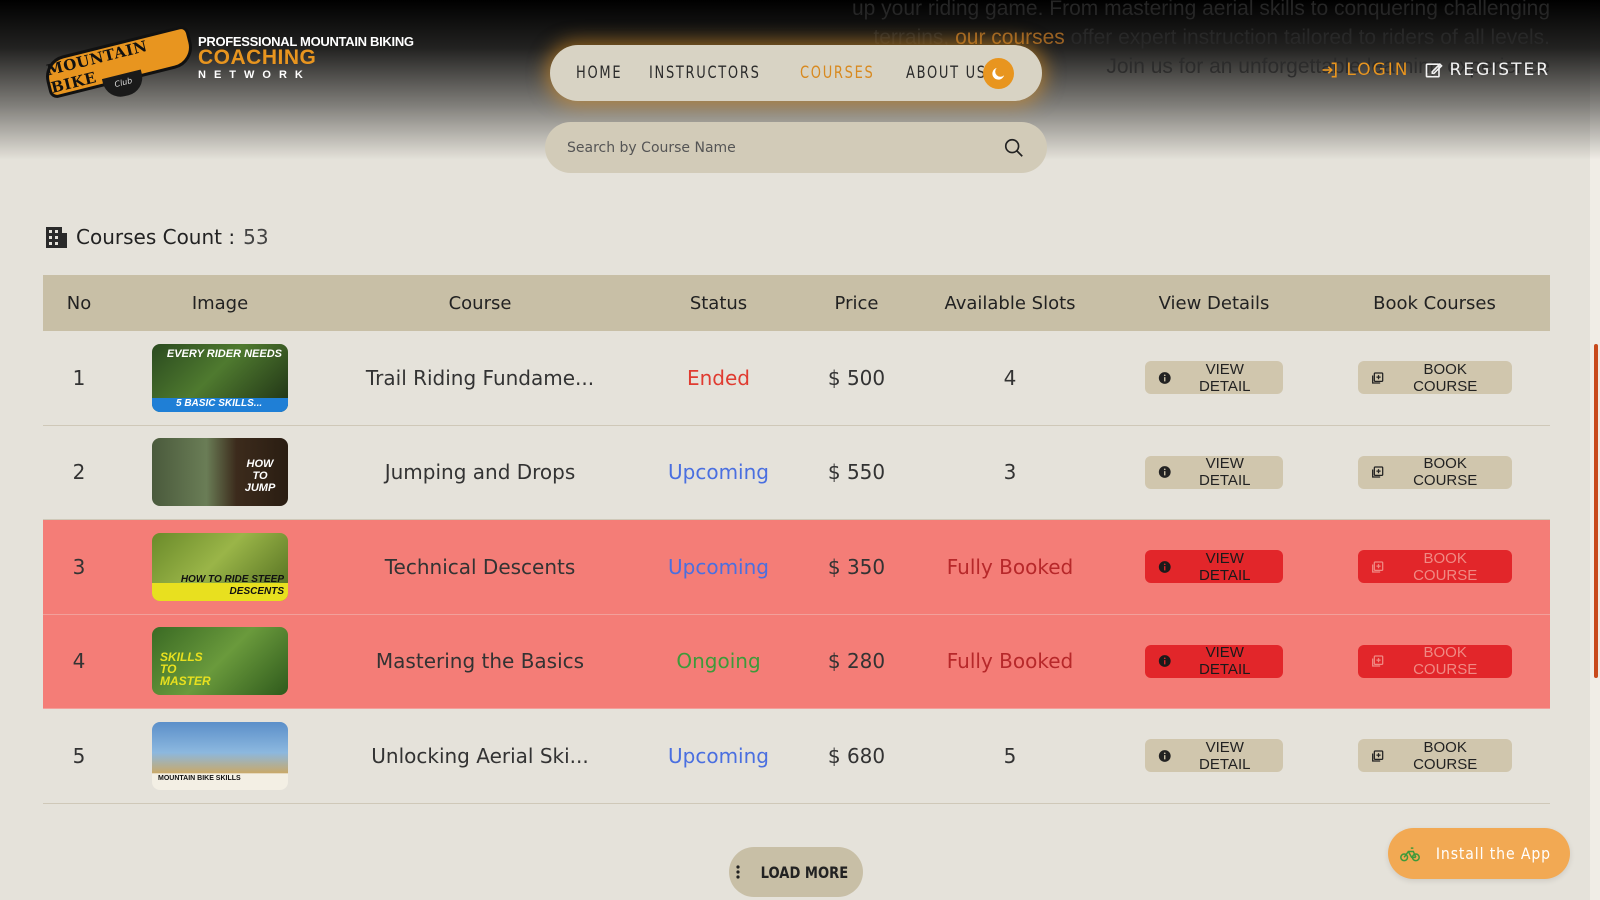  I want to click on row-image-cell: SKILLS TO MASTER, so click(220, 661).